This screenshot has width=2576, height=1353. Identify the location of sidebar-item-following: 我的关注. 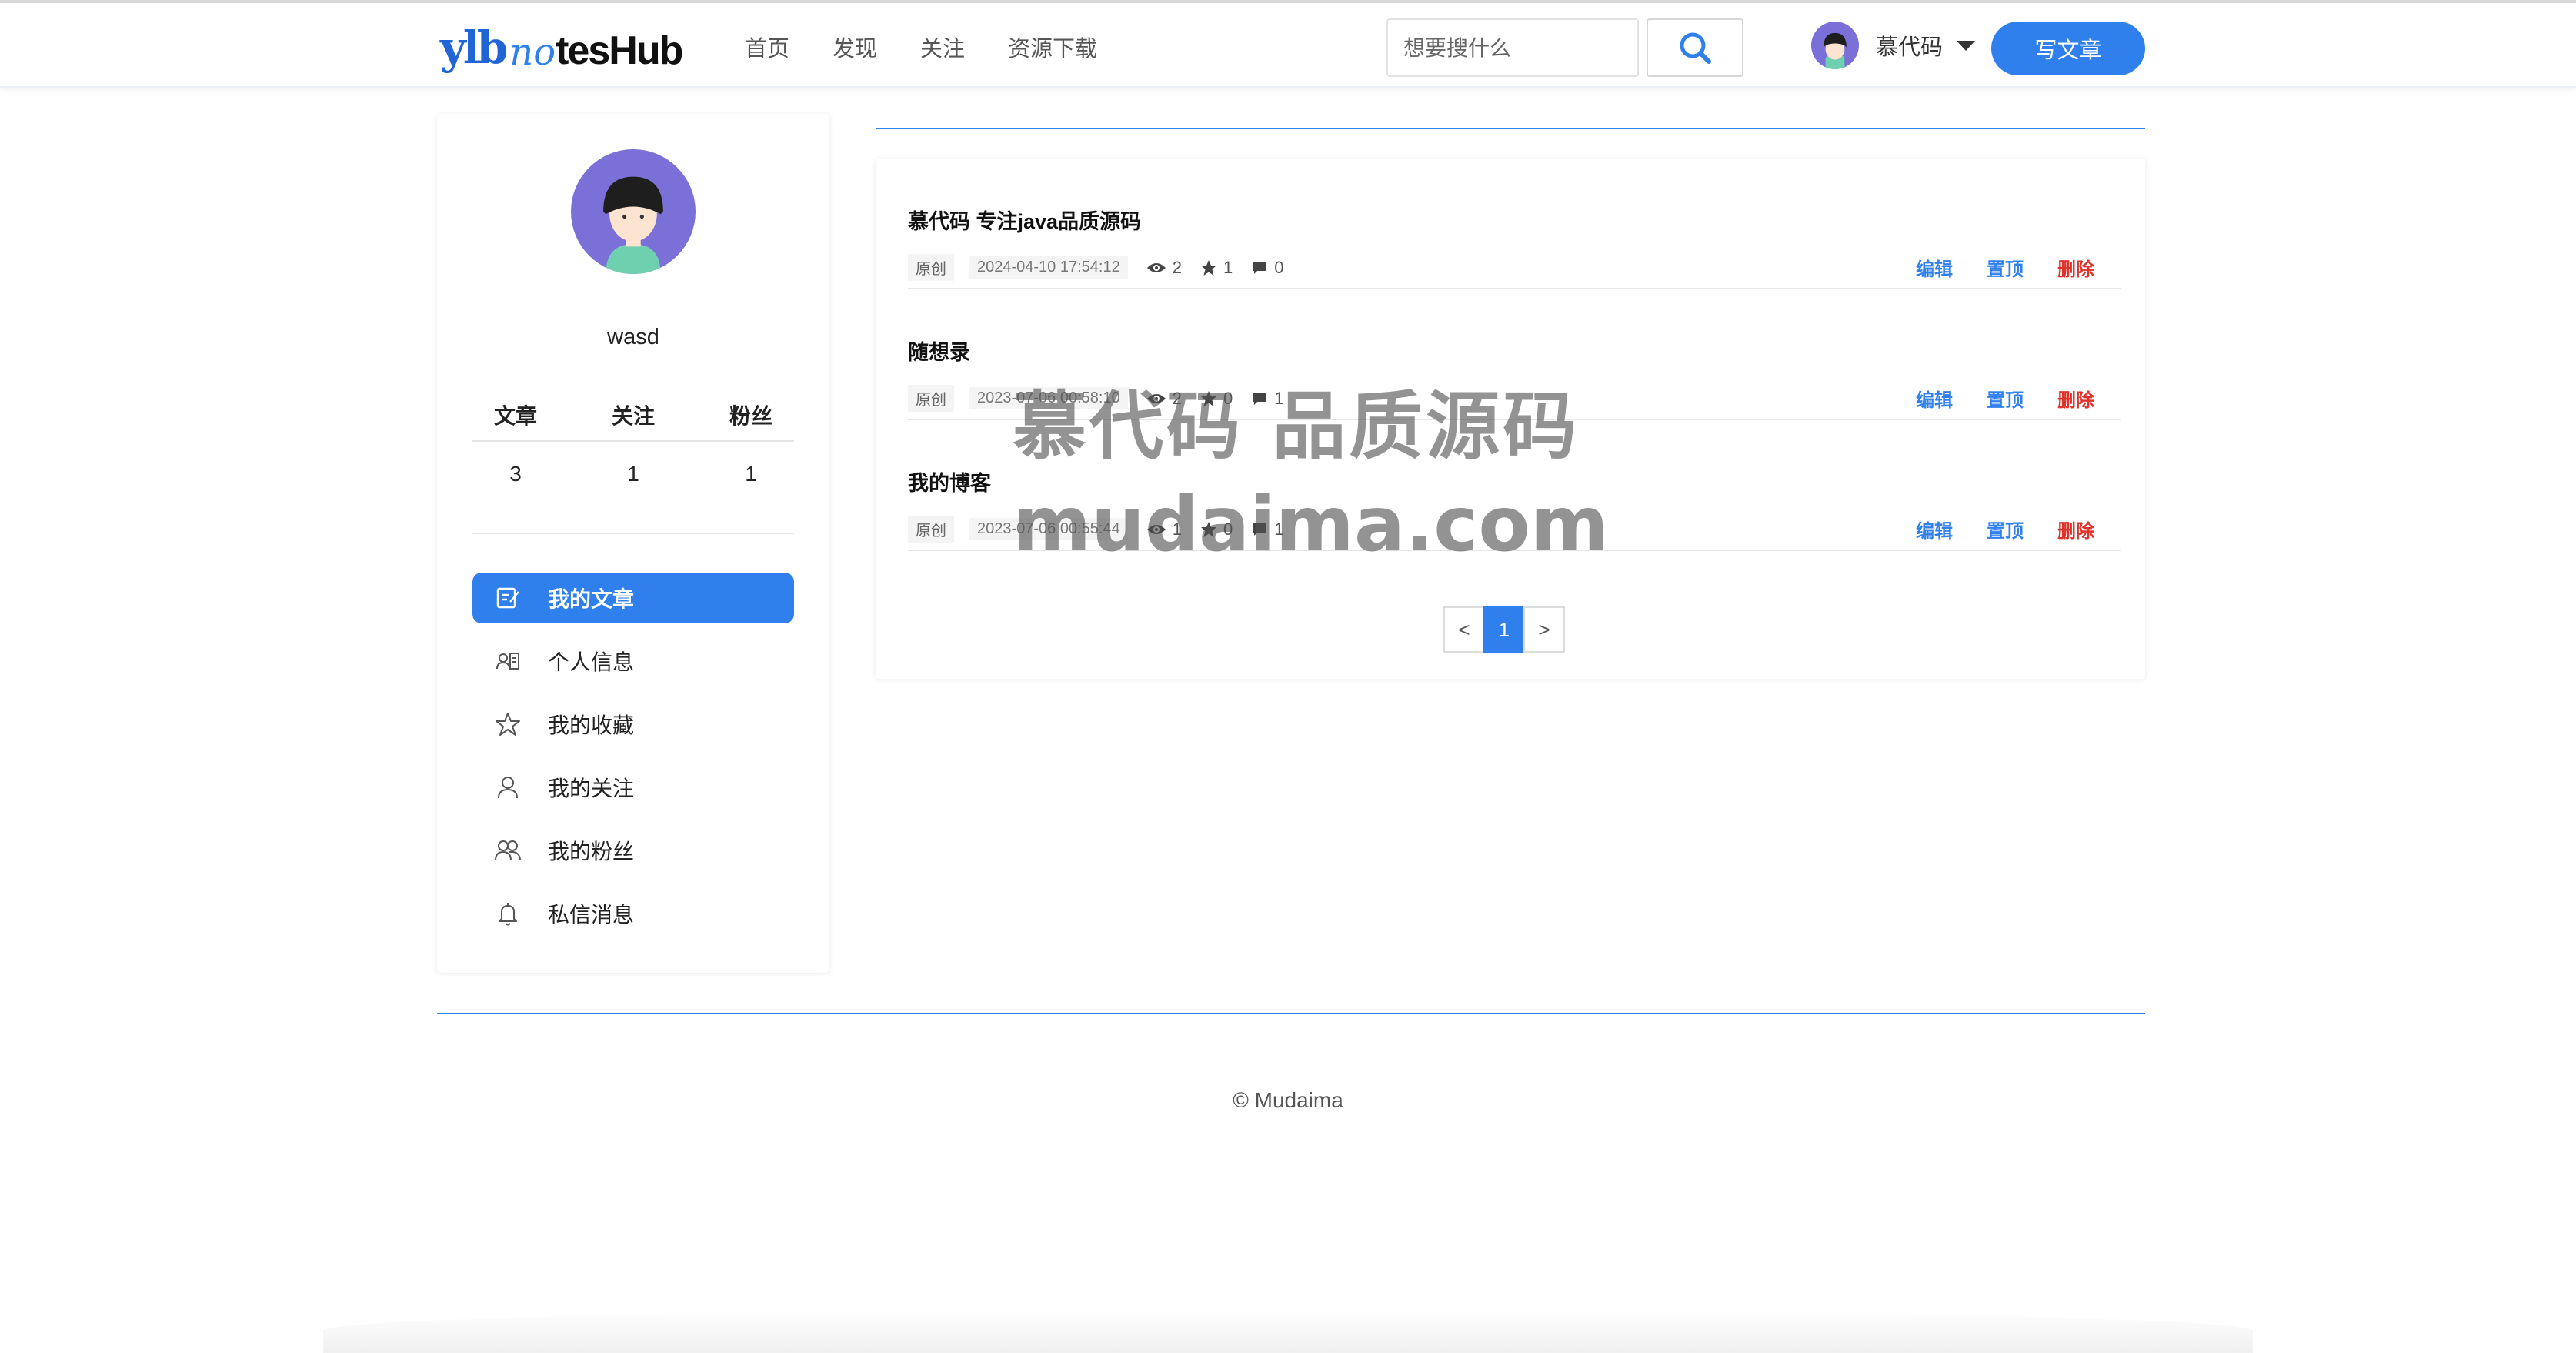
(633, 787).